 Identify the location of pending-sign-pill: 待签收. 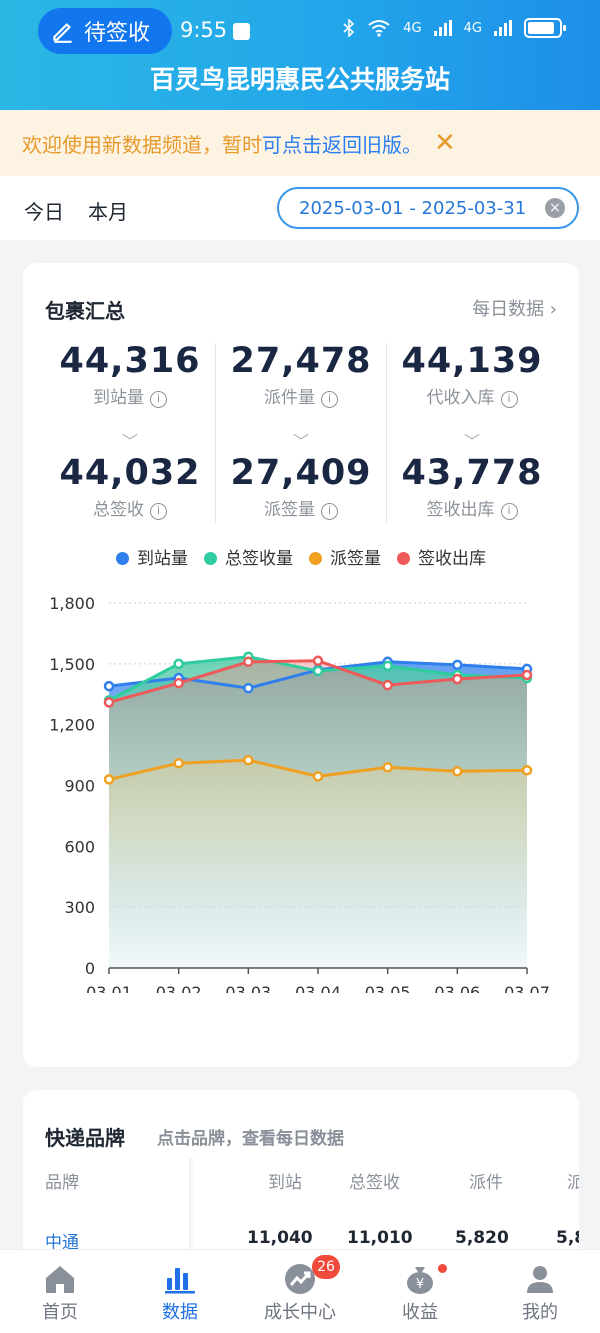
(105, 31).